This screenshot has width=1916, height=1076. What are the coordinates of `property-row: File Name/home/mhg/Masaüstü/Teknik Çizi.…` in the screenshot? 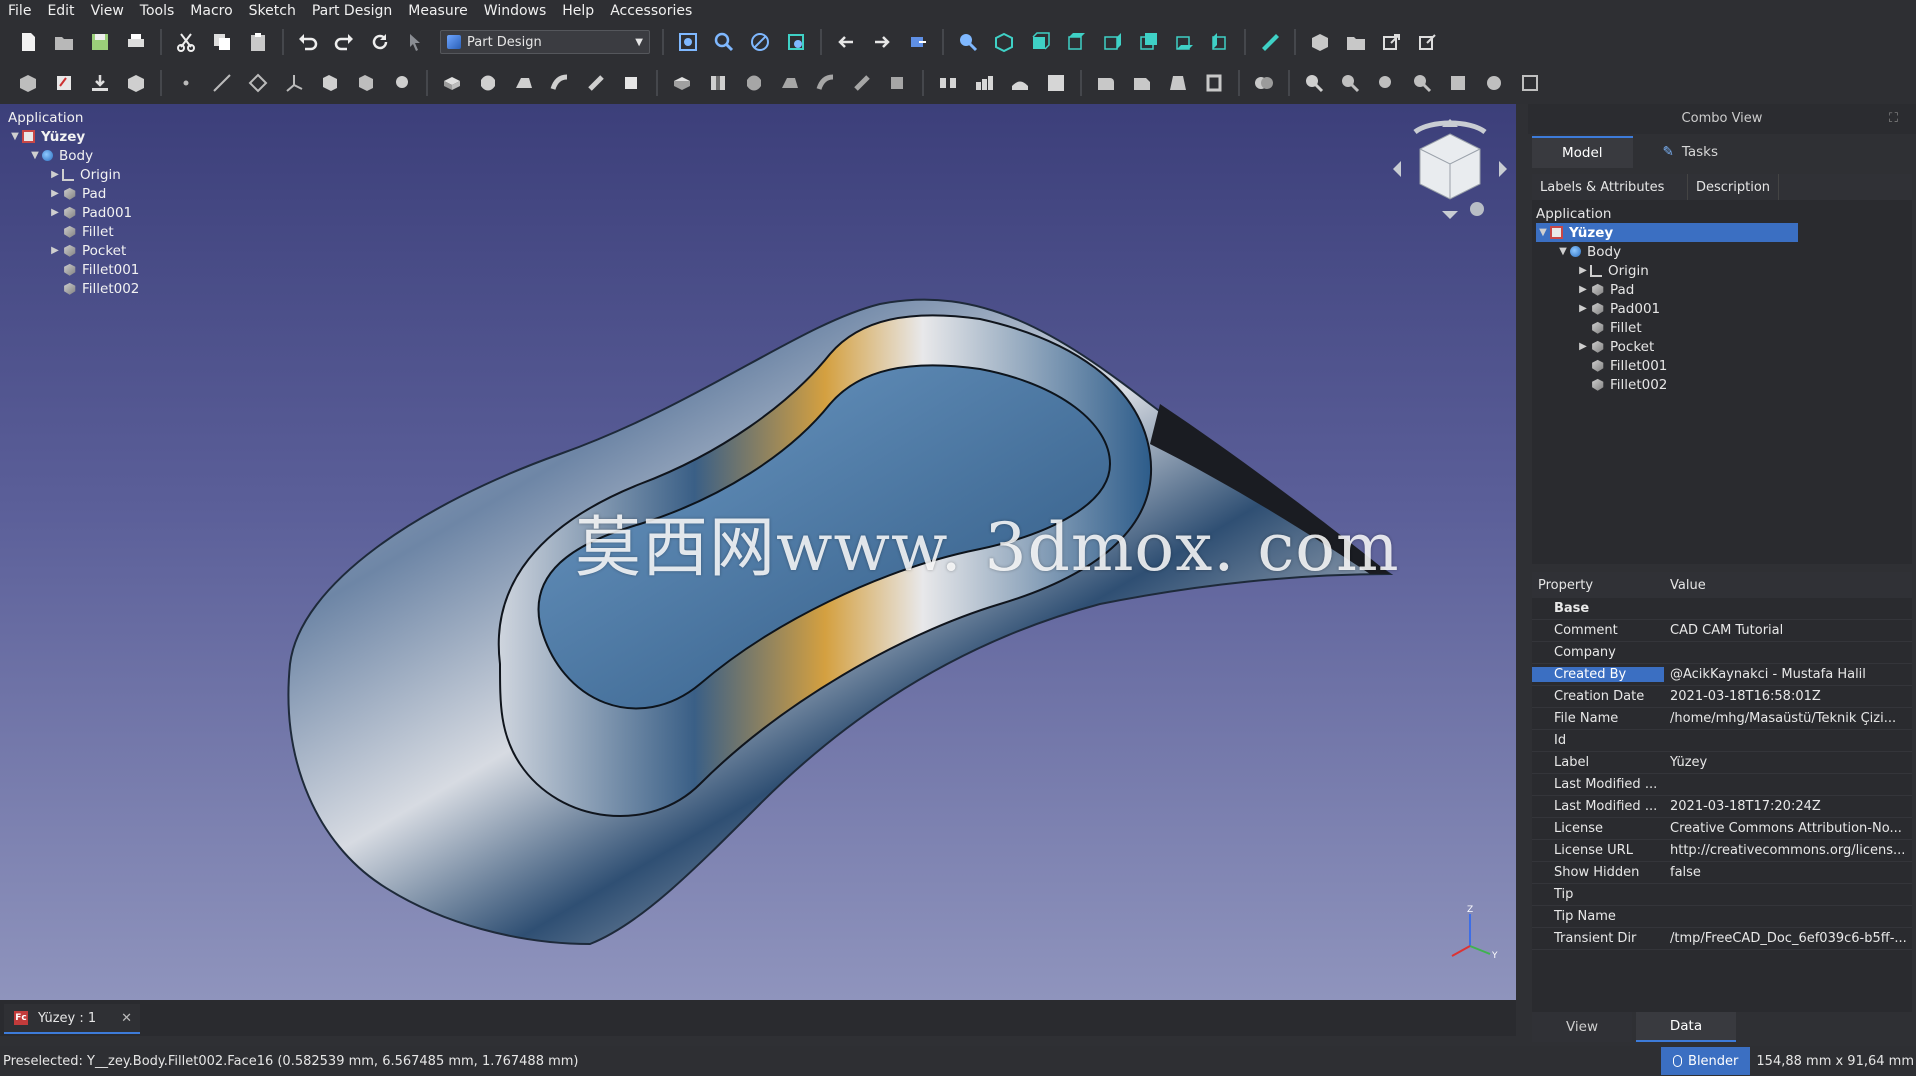 It's located at (1722, 719).